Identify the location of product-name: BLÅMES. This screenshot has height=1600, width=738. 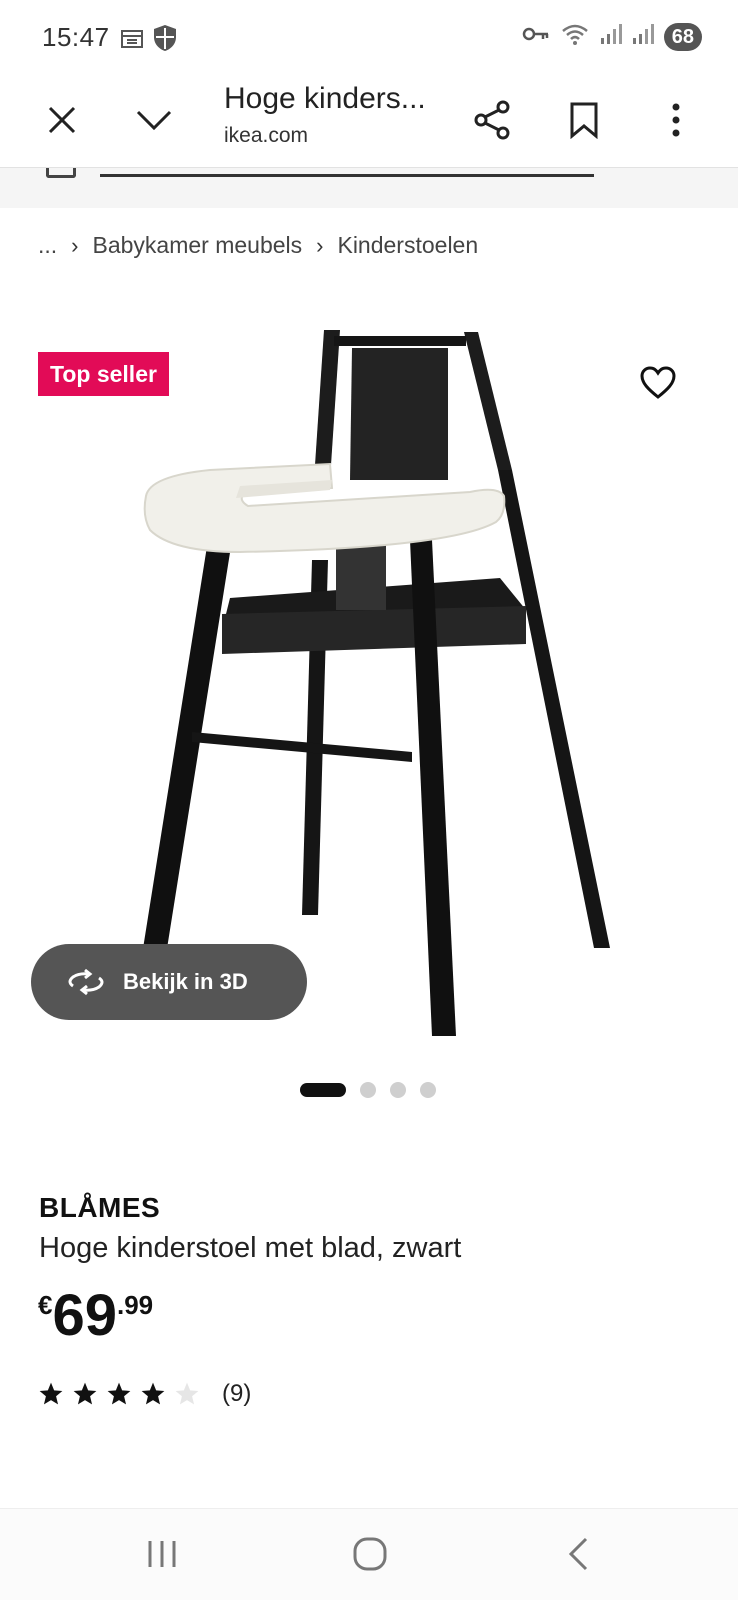
(100, 1207).